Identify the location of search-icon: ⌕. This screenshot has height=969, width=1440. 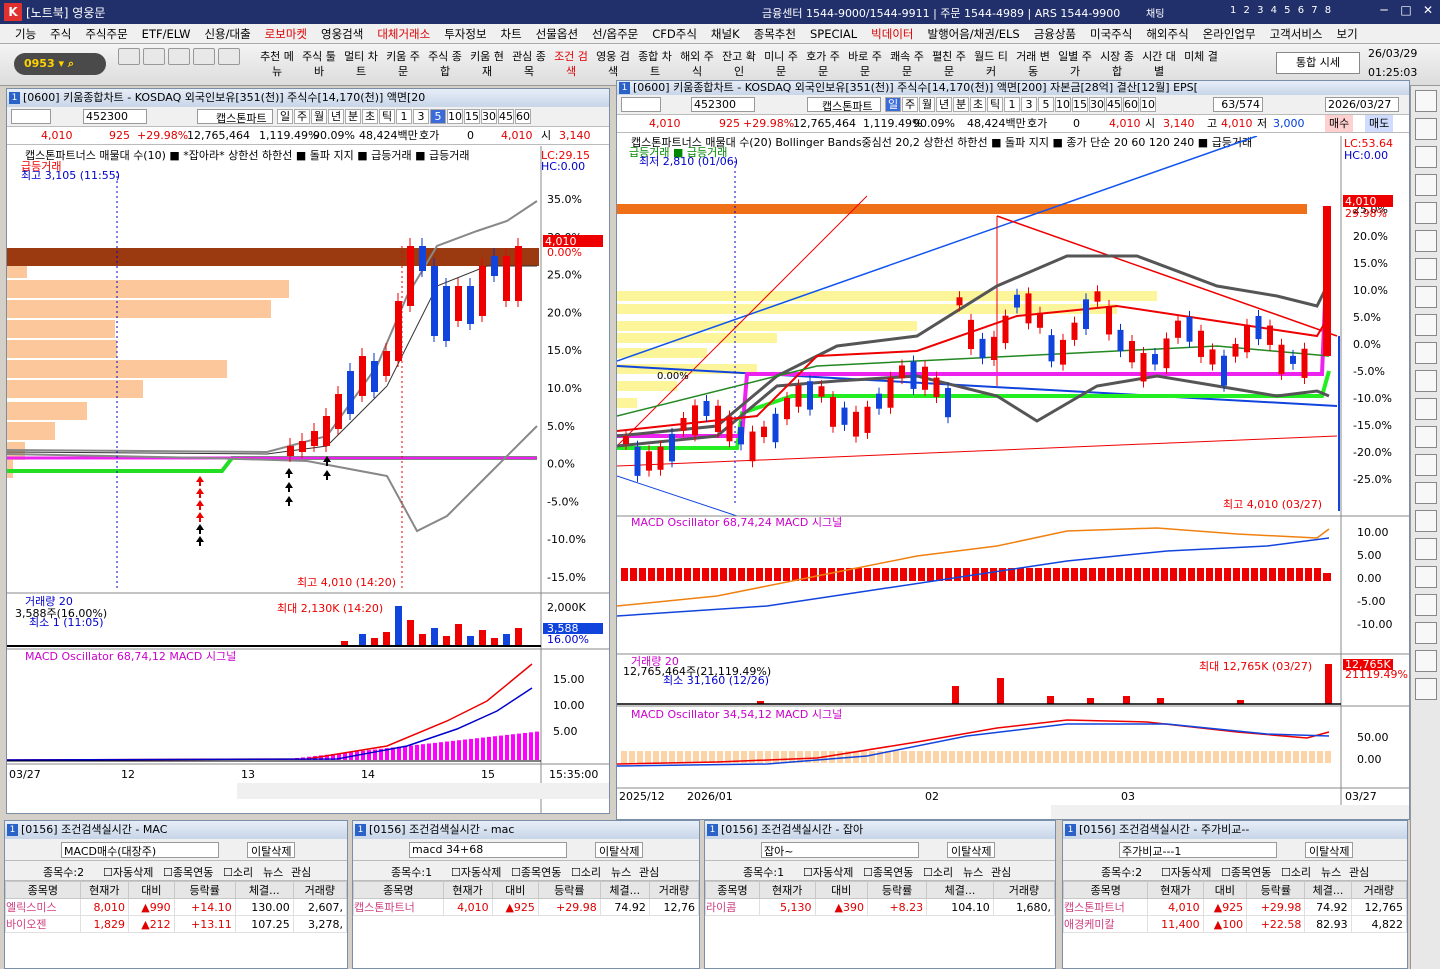
(71, 63).